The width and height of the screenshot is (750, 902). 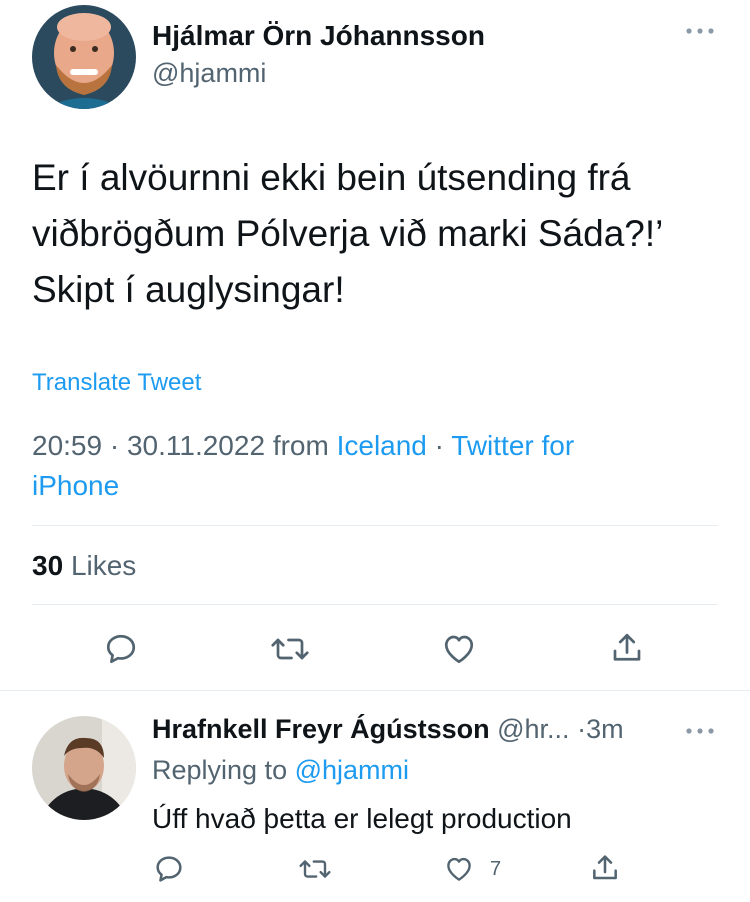 What do you see at coordinates (121, 649) in the screenshot?
I see `reply-icon` at bounding box center [121, 649].